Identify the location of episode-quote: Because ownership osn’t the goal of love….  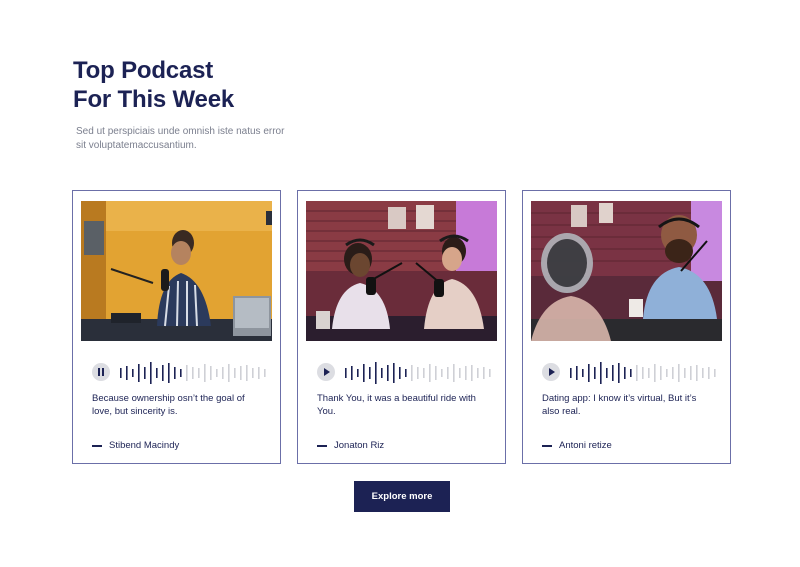
(168, 405).